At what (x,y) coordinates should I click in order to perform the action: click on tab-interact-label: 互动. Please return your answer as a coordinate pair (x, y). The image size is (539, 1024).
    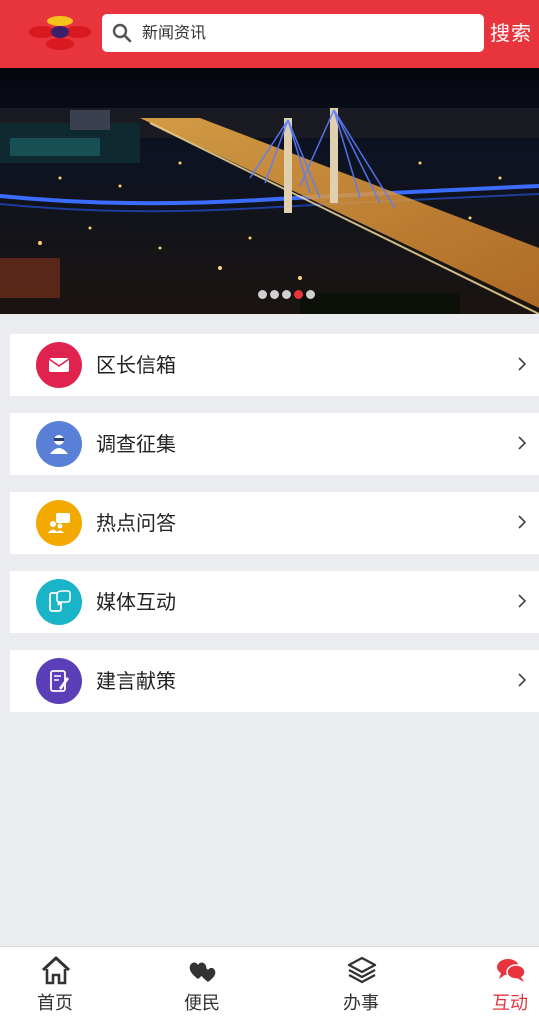
    Looking at the image, I should click on (510, 1003).